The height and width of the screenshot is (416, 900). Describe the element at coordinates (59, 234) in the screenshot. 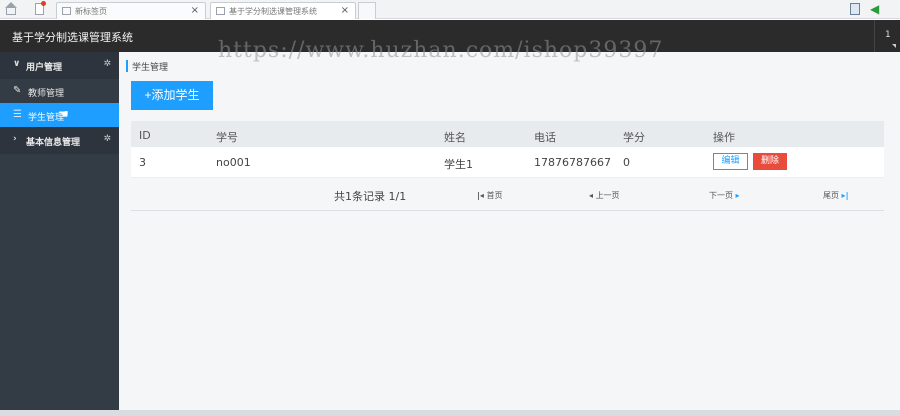

I see `sidebar: ∨ 用户管理 ✲ ✎ 教师管理 ☰ 学生管理 ☚ › 基本信息管理 ✲` at that location.